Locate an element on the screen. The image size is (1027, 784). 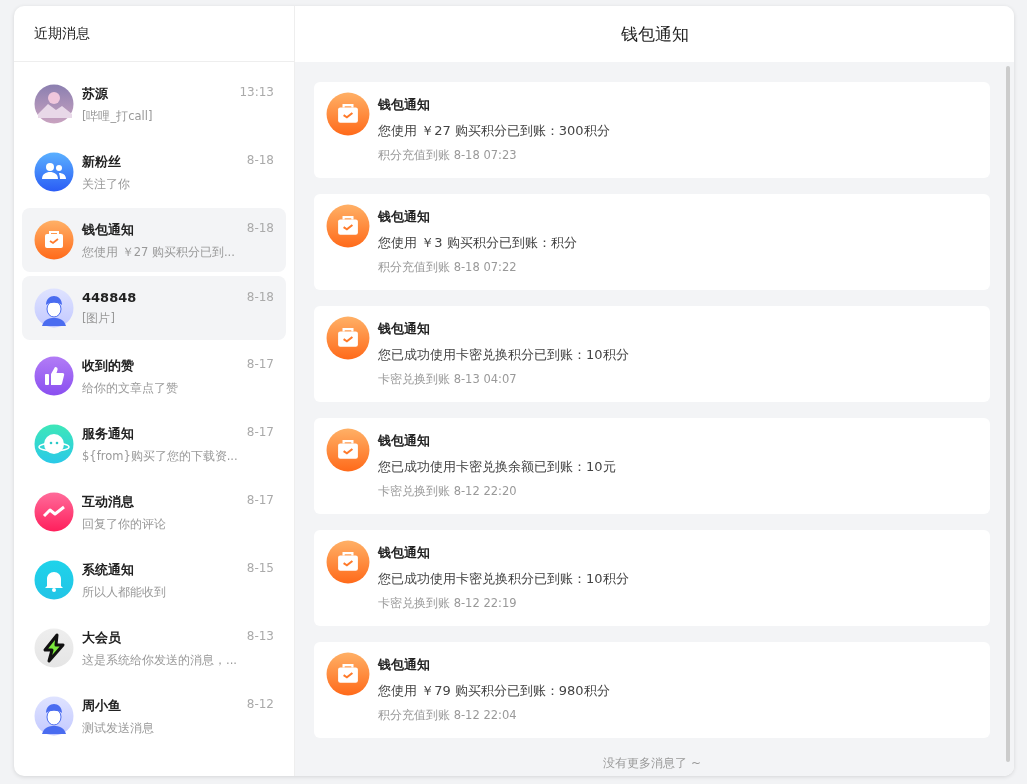
conversation-item: 448848 8-18 [图片] is located at coordinates (154, 308).